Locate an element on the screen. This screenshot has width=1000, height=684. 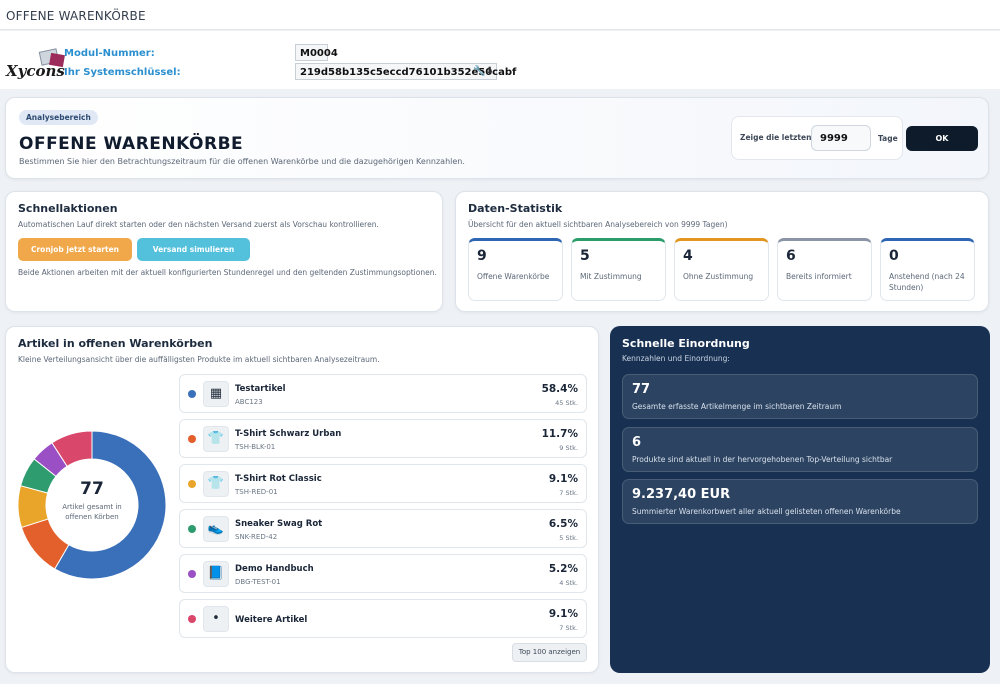
article-name: Sneaker Swag Rot is located at coordinates (279, 524).